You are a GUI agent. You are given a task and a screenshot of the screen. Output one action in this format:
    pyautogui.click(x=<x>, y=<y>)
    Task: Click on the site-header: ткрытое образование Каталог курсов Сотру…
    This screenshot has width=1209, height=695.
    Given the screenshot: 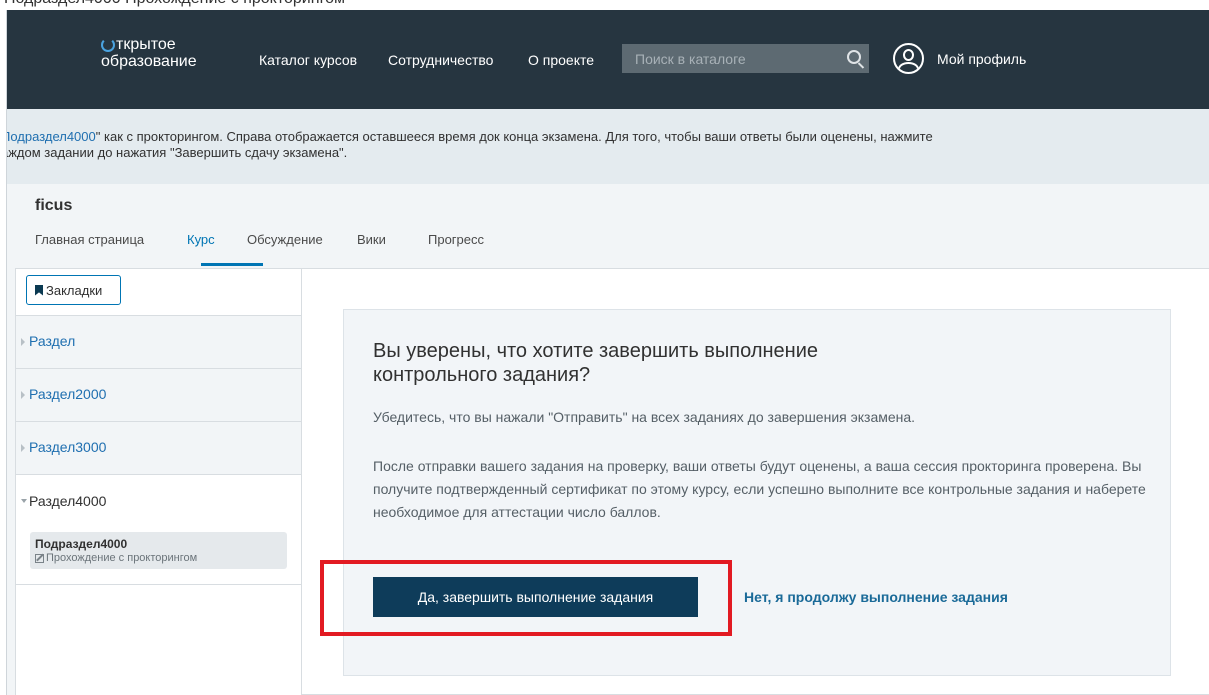 What is the action you would take?
    pyautogui.click(x=608, y=59)
    